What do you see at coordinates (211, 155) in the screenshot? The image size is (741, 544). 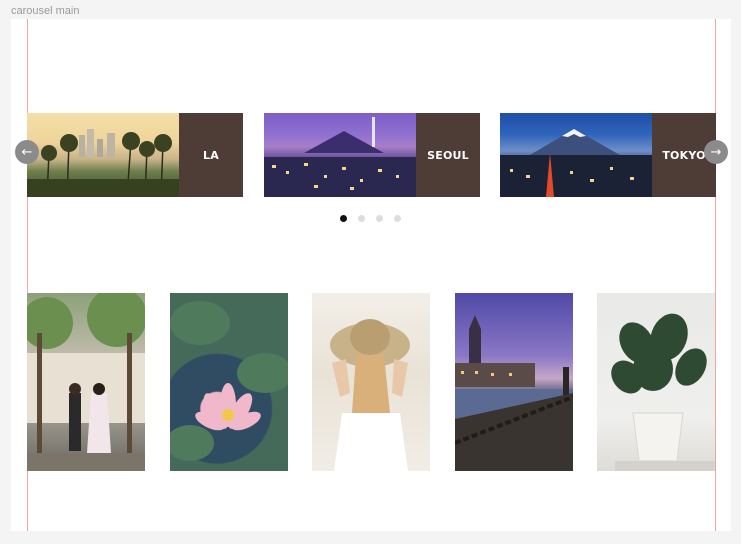 I see `card-label: LA` at bounding box center [211, 155].